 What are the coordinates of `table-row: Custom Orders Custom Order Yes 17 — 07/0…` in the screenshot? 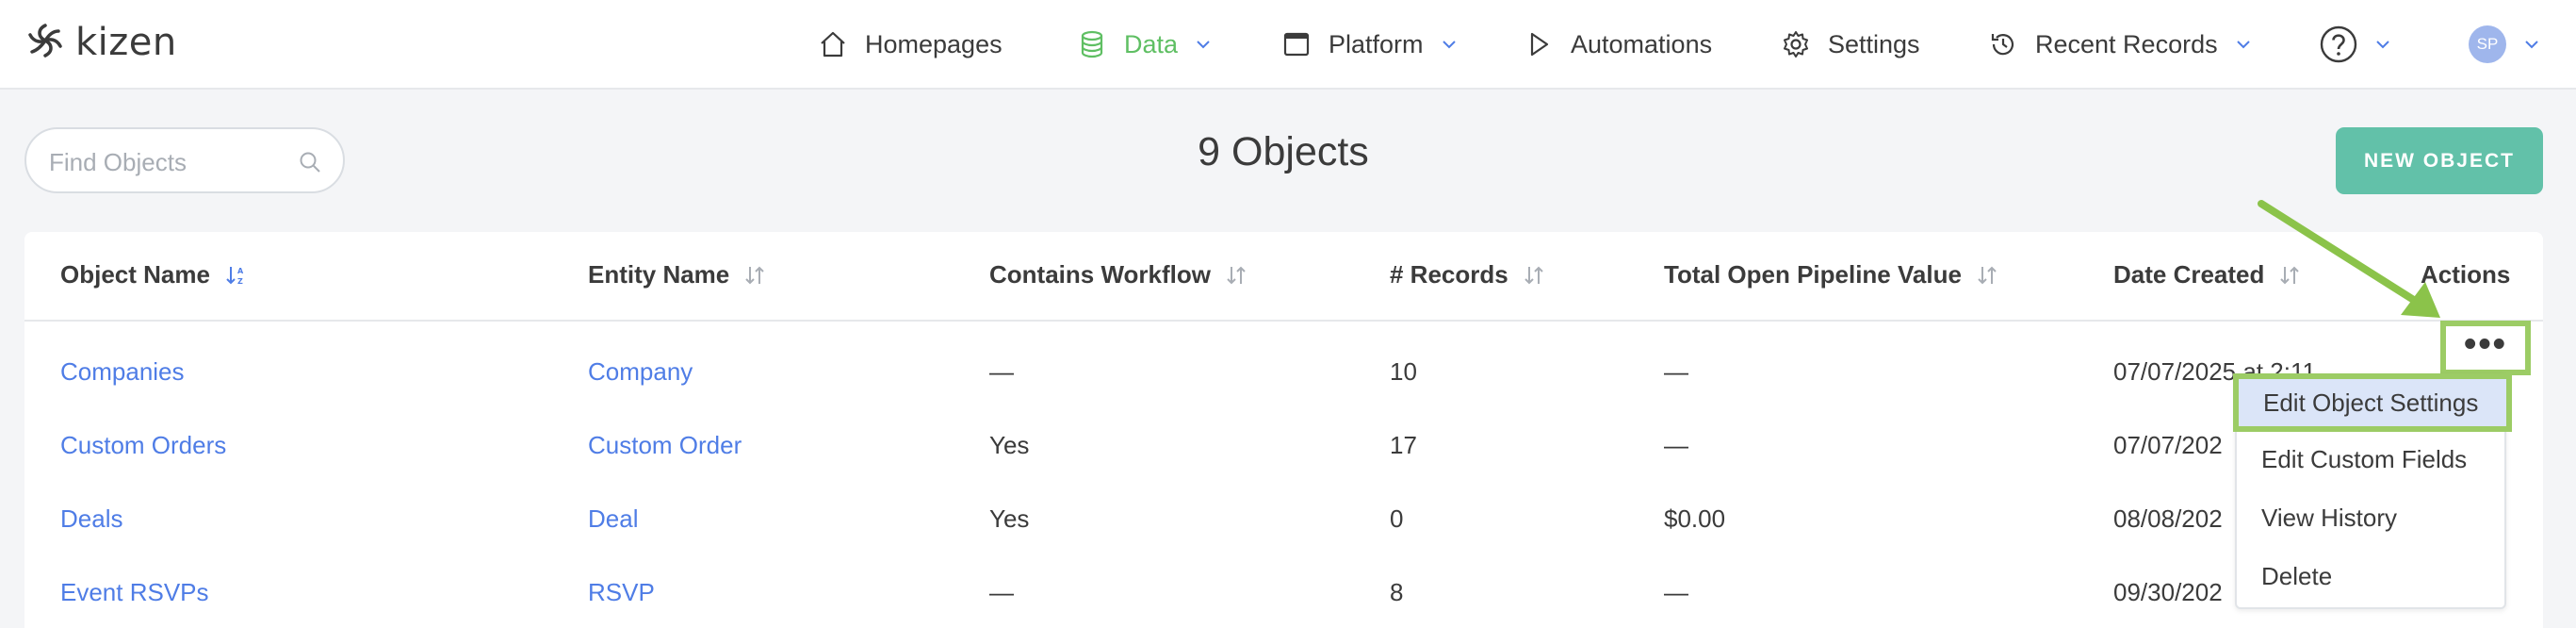 It's located at (1283, 451).